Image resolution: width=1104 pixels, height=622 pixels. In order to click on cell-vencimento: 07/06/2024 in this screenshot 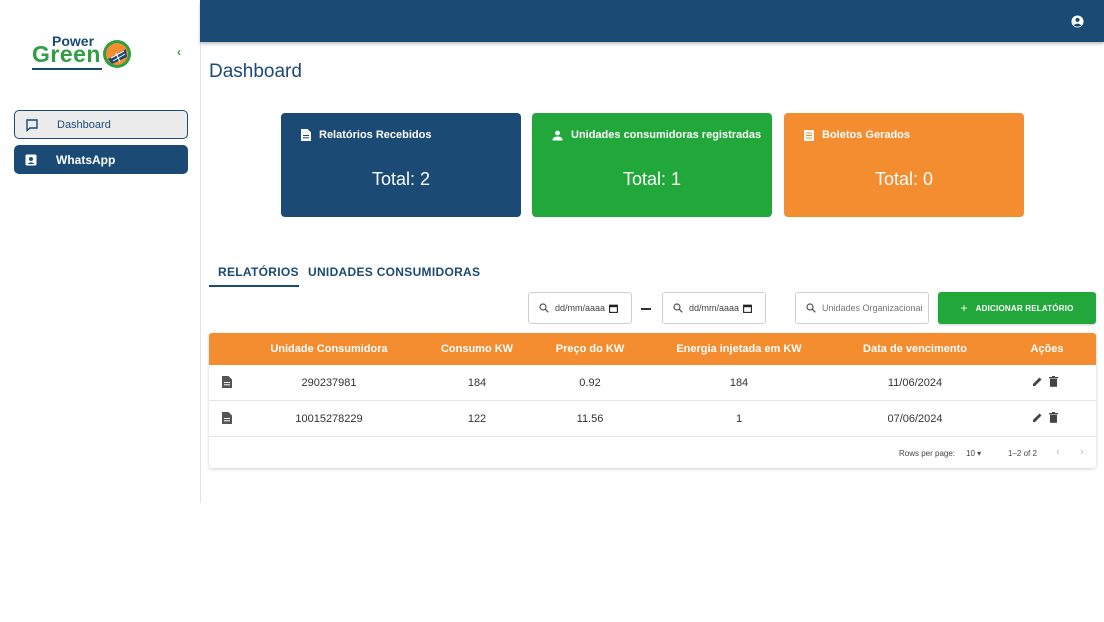, I will do `click(915, 419)`.